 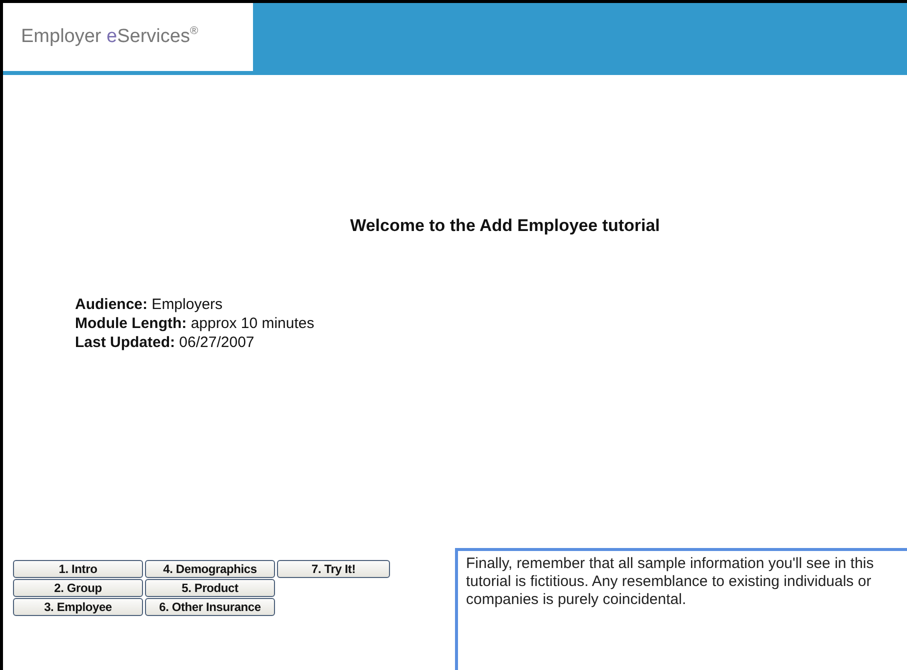 I want to click on info-line: Audience: Employers, so click(x=149, y=304).